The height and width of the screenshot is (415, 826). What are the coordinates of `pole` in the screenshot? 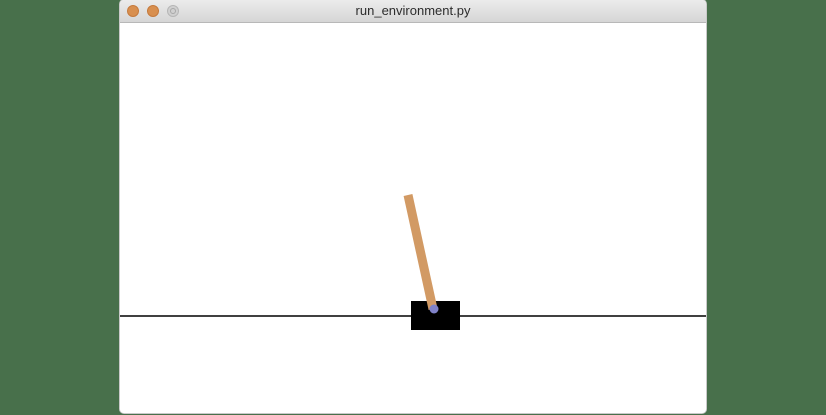 It's located at (420, 252).